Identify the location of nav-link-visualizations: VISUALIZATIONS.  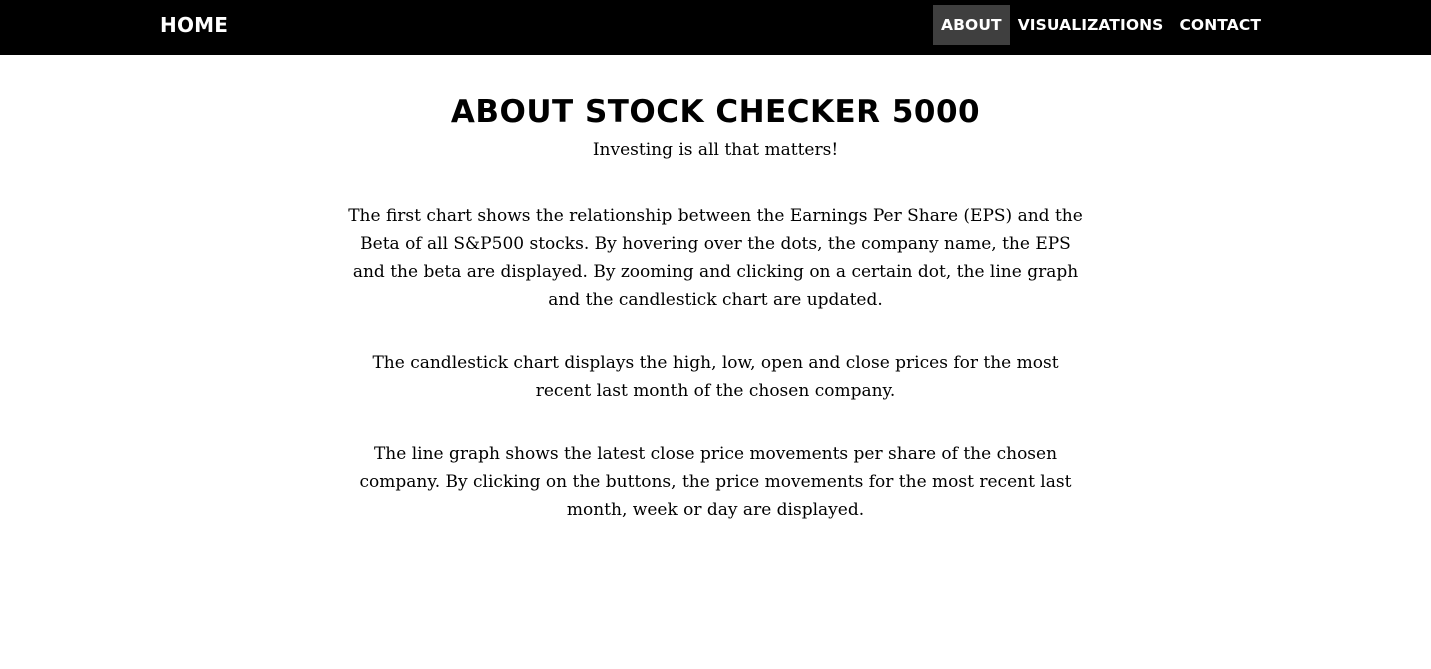
(1091, 25).